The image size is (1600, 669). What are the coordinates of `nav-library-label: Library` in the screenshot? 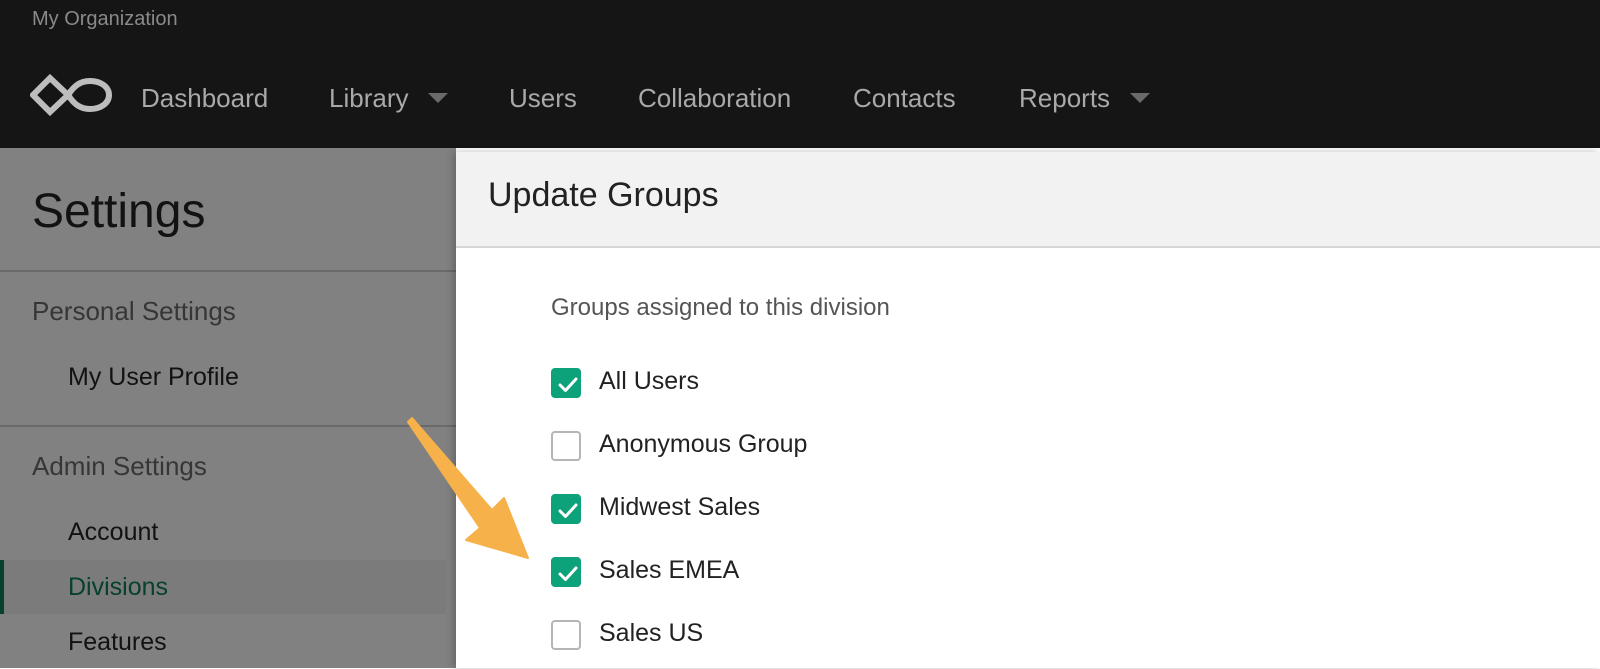 It's located at (369, 98).